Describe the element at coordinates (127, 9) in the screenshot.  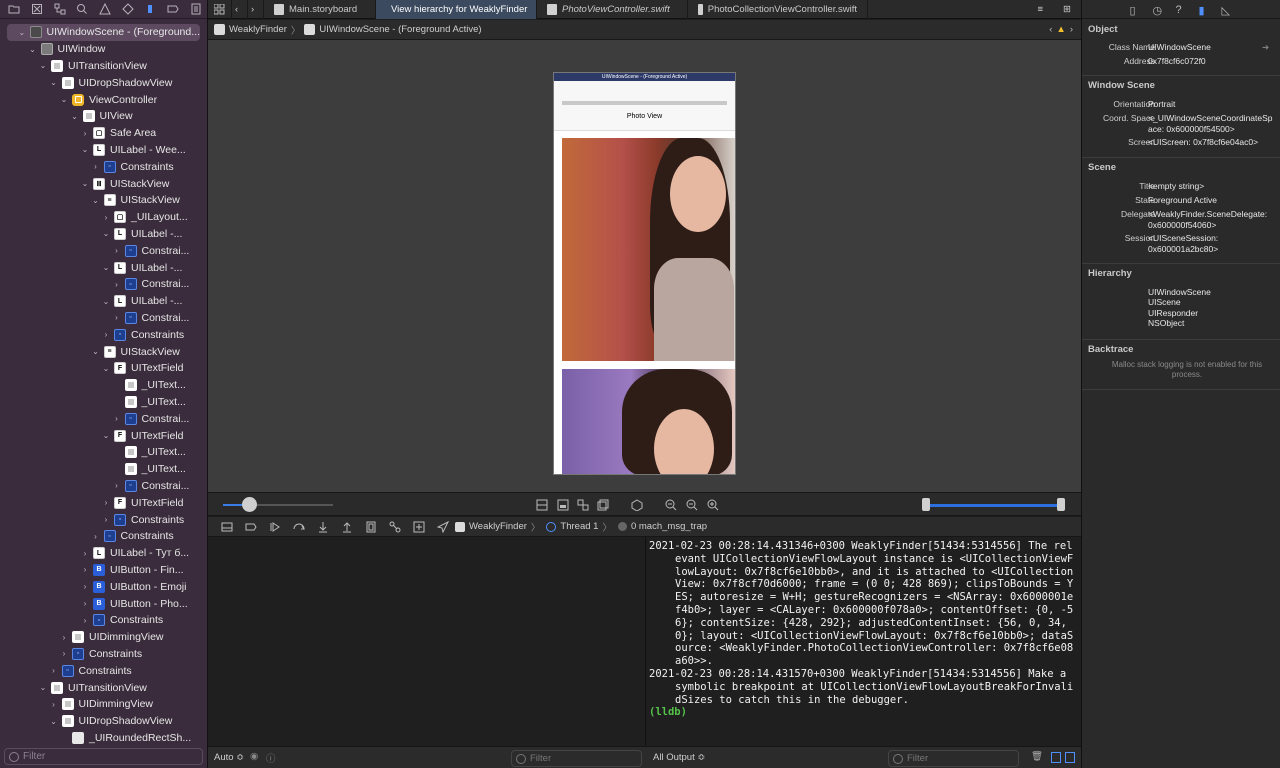
I see `test-icon` at that location.